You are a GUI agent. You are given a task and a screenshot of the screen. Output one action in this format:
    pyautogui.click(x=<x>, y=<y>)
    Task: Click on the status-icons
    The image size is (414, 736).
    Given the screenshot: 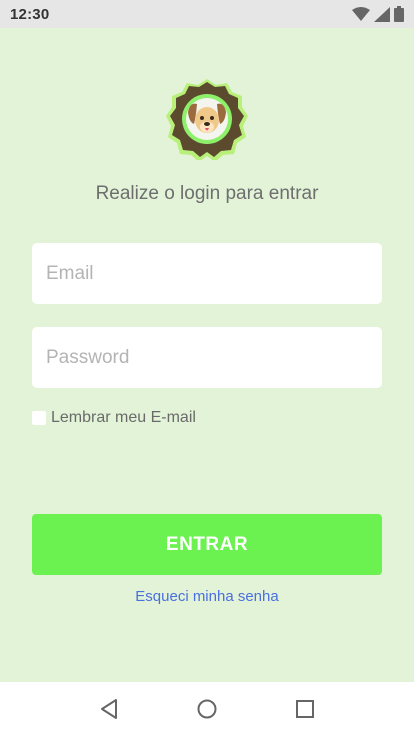 What is the action you would take?
    pyautogui.click(x=378, y=14)
    